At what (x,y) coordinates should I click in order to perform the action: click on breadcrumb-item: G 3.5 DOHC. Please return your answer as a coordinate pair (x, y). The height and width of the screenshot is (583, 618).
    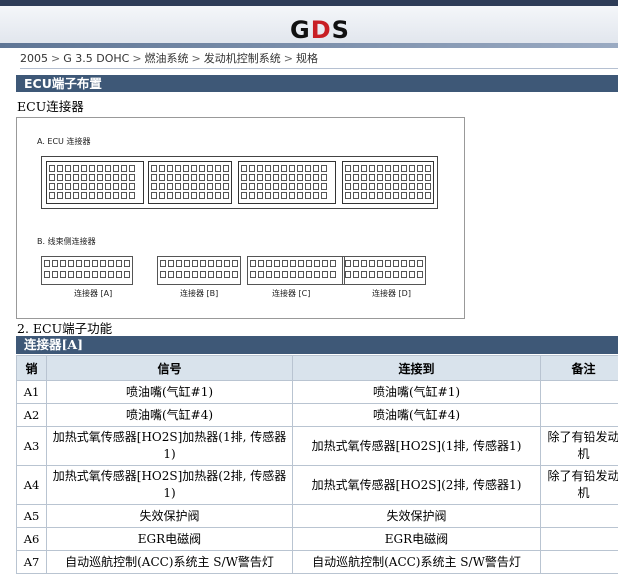
    Looking at the image, I should click on (96, 58).